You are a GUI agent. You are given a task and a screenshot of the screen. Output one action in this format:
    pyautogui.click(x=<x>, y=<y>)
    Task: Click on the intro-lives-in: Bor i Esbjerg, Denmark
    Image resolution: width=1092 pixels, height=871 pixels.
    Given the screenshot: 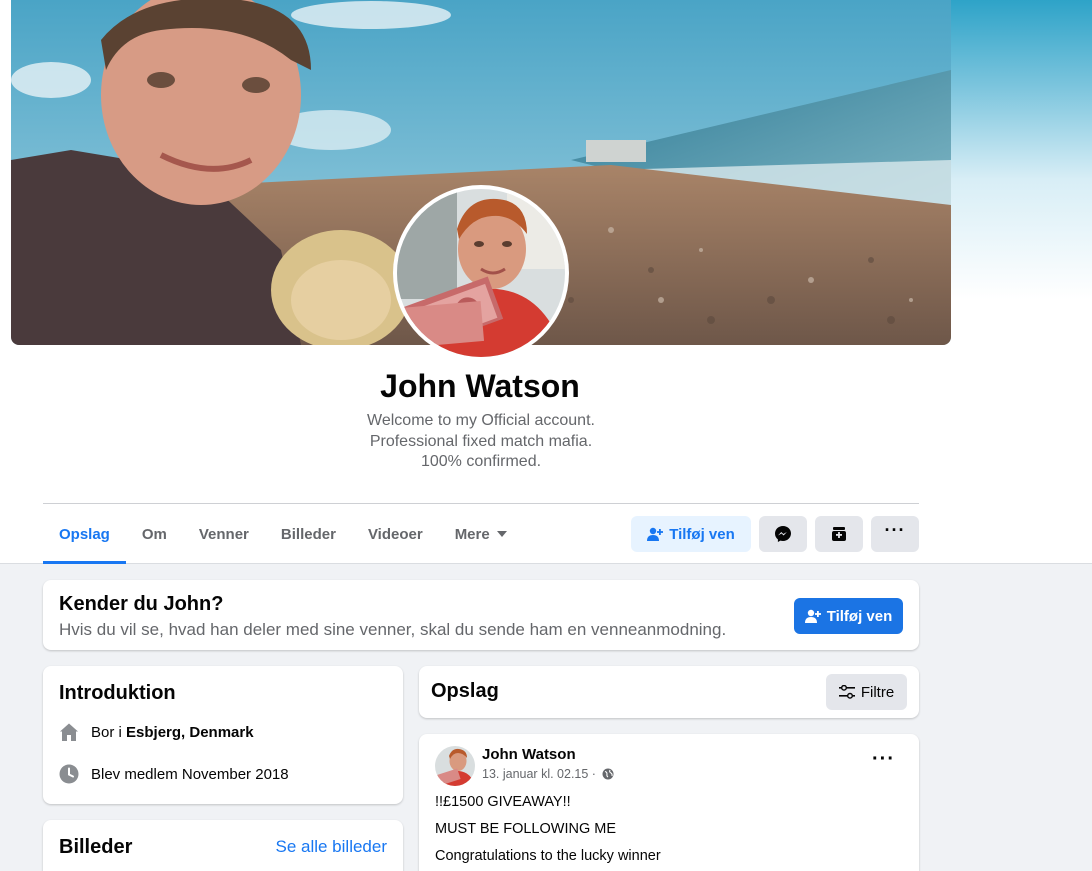 What is the action you would take?
    pyautogui.click(x=156, y=732)
    